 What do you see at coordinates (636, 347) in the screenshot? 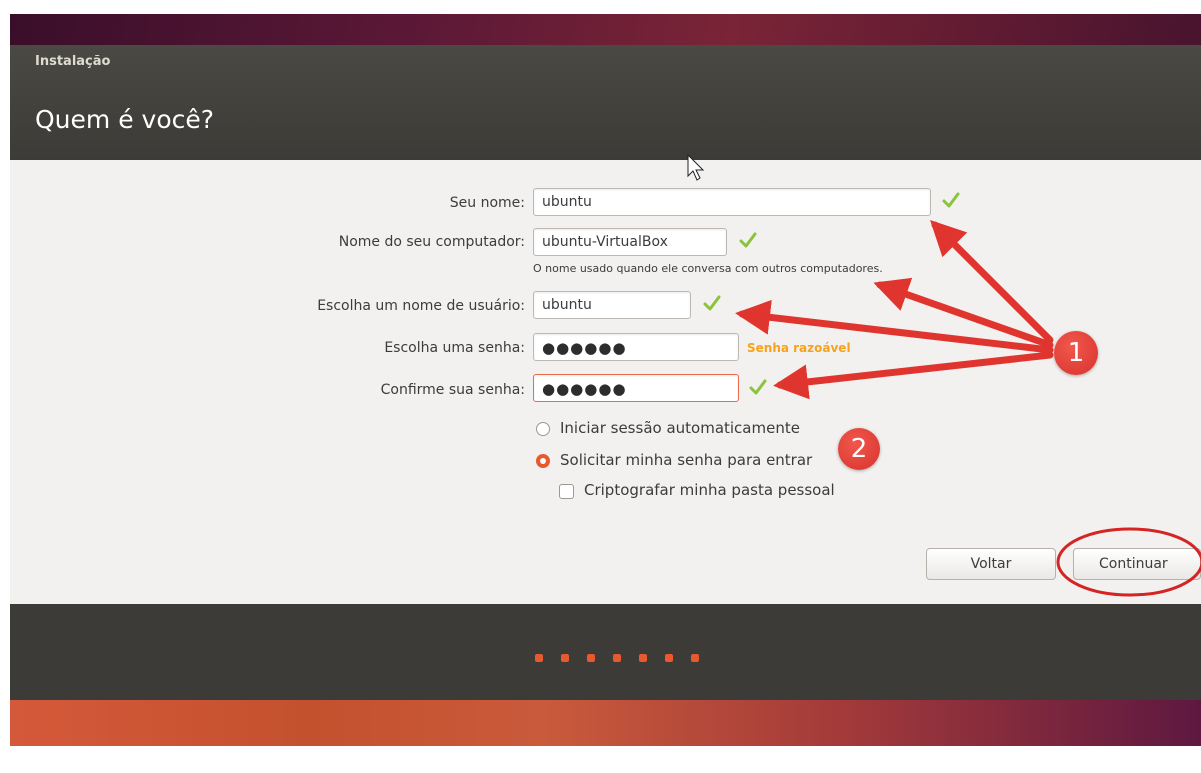
I see `password-field: ●●●●●●` at bounding box center [636, 347].